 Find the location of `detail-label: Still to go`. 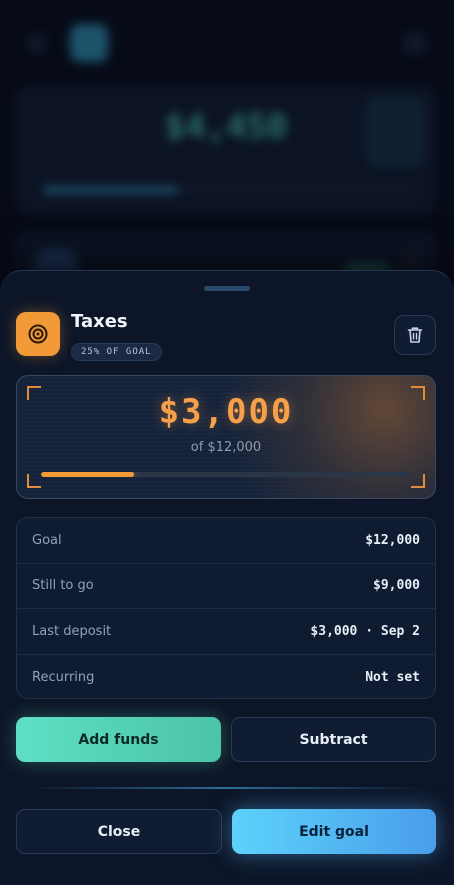

detail-label: Still to go is located at coordinates (63, 586).